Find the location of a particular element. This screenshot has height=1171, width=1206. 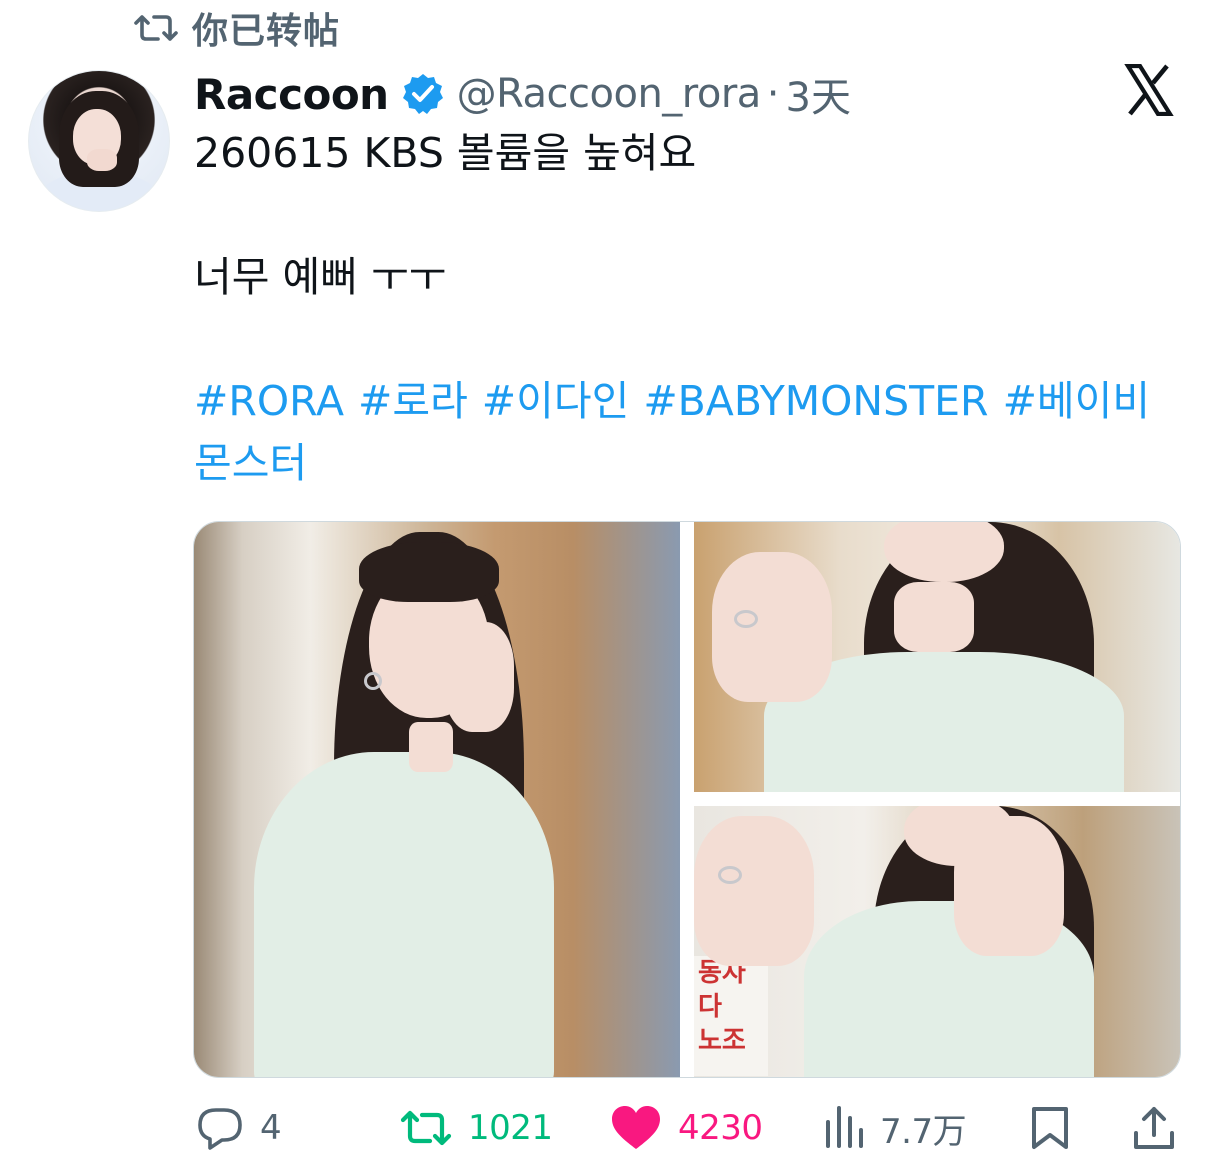

like-count: 4230 is located at coordinates (720, 1128).